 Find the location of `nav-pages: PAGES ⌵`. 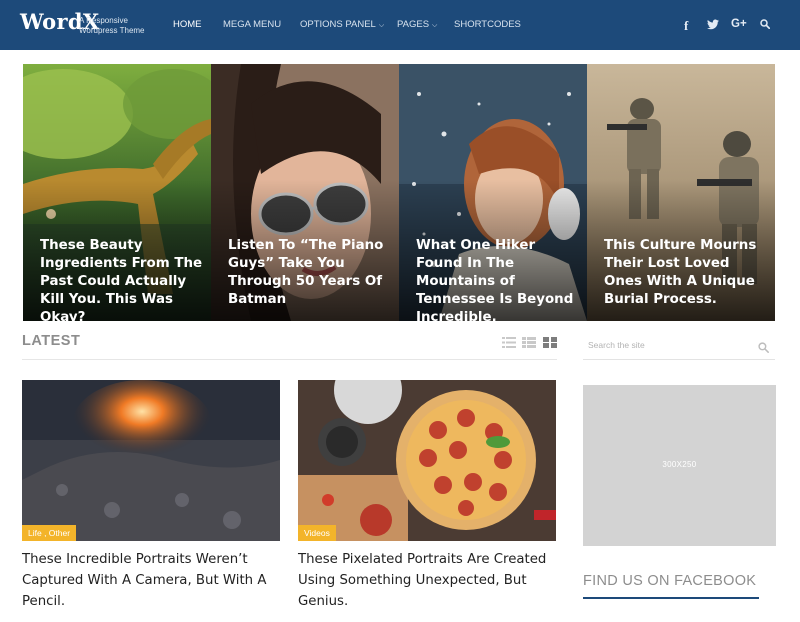

nav-pages: PAGES ⌵ is located at coordinates (417, 24).